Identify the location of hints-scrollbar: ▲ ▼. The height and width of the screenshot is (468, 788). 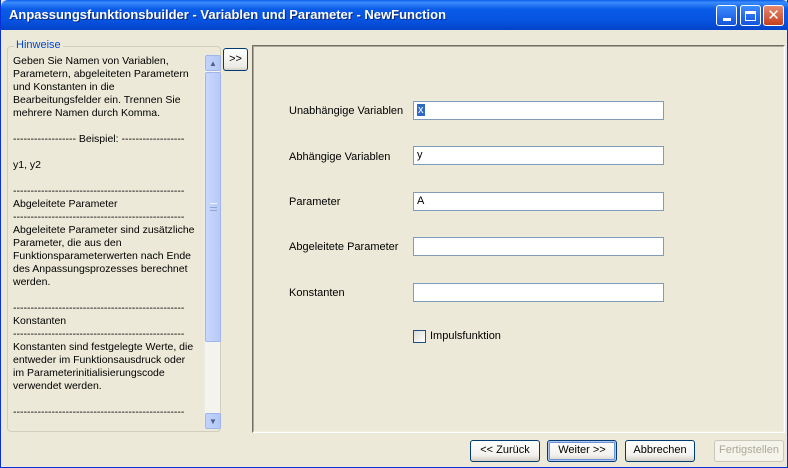
(212, 242).